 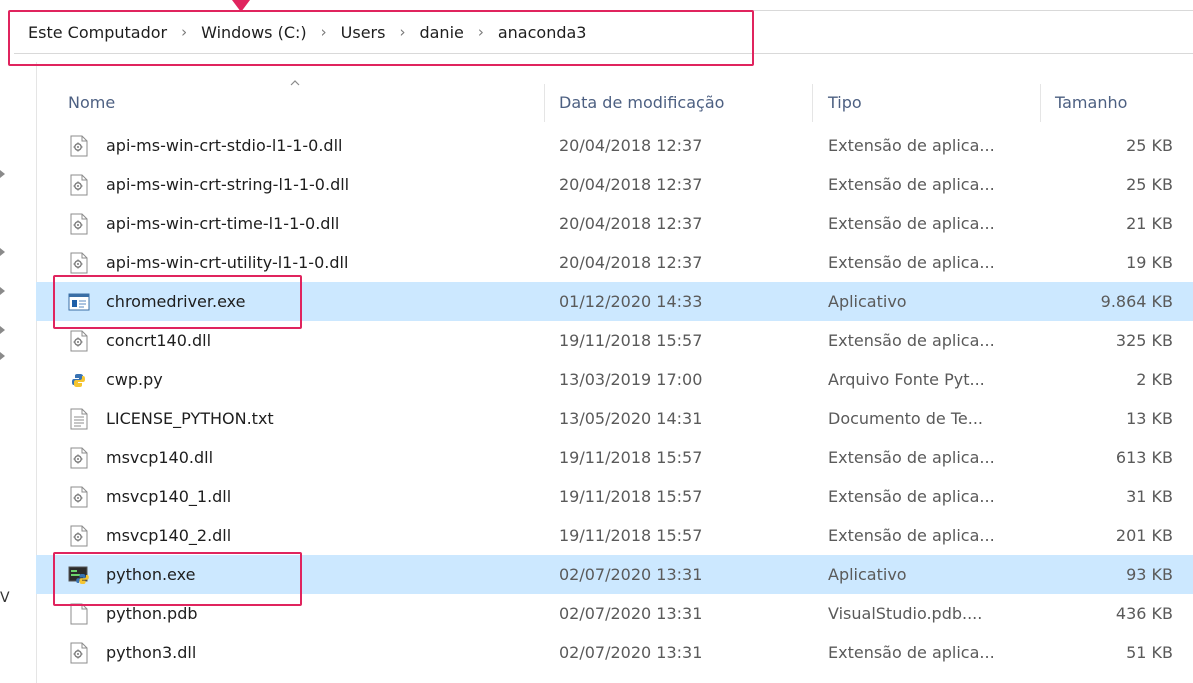 What do you see at coordinates (79, 419) in the screenshot?
I see `text-file-icon` at bounding box center [79, 419].